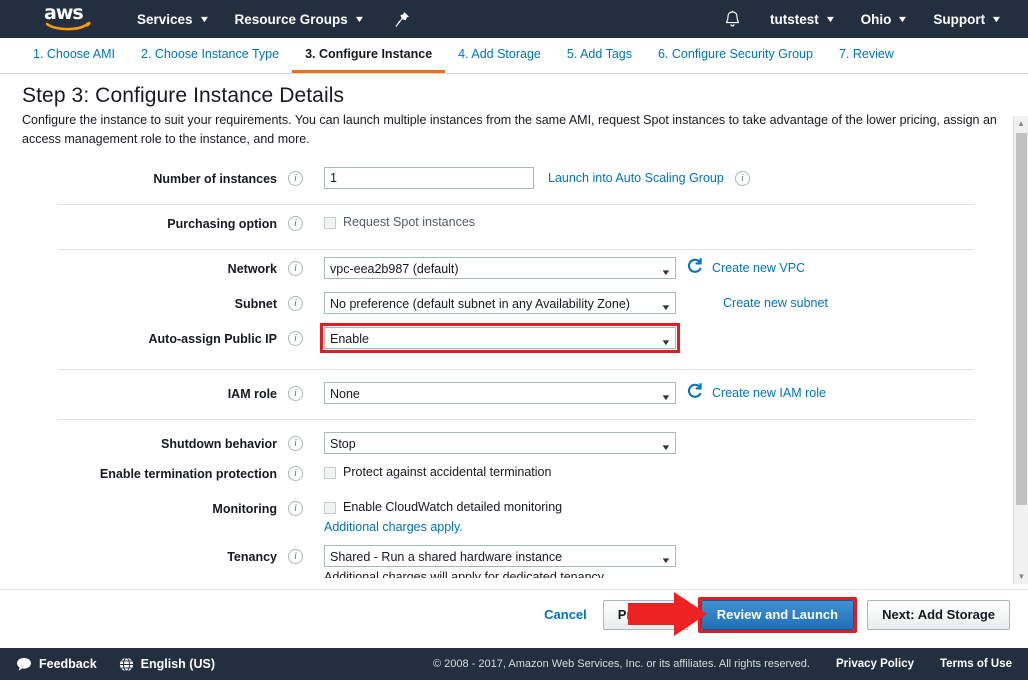  Describe the element at coordinates (758, 268) in the screenshot. I see `create-new-vpc-link: Create new VPC` at that location.